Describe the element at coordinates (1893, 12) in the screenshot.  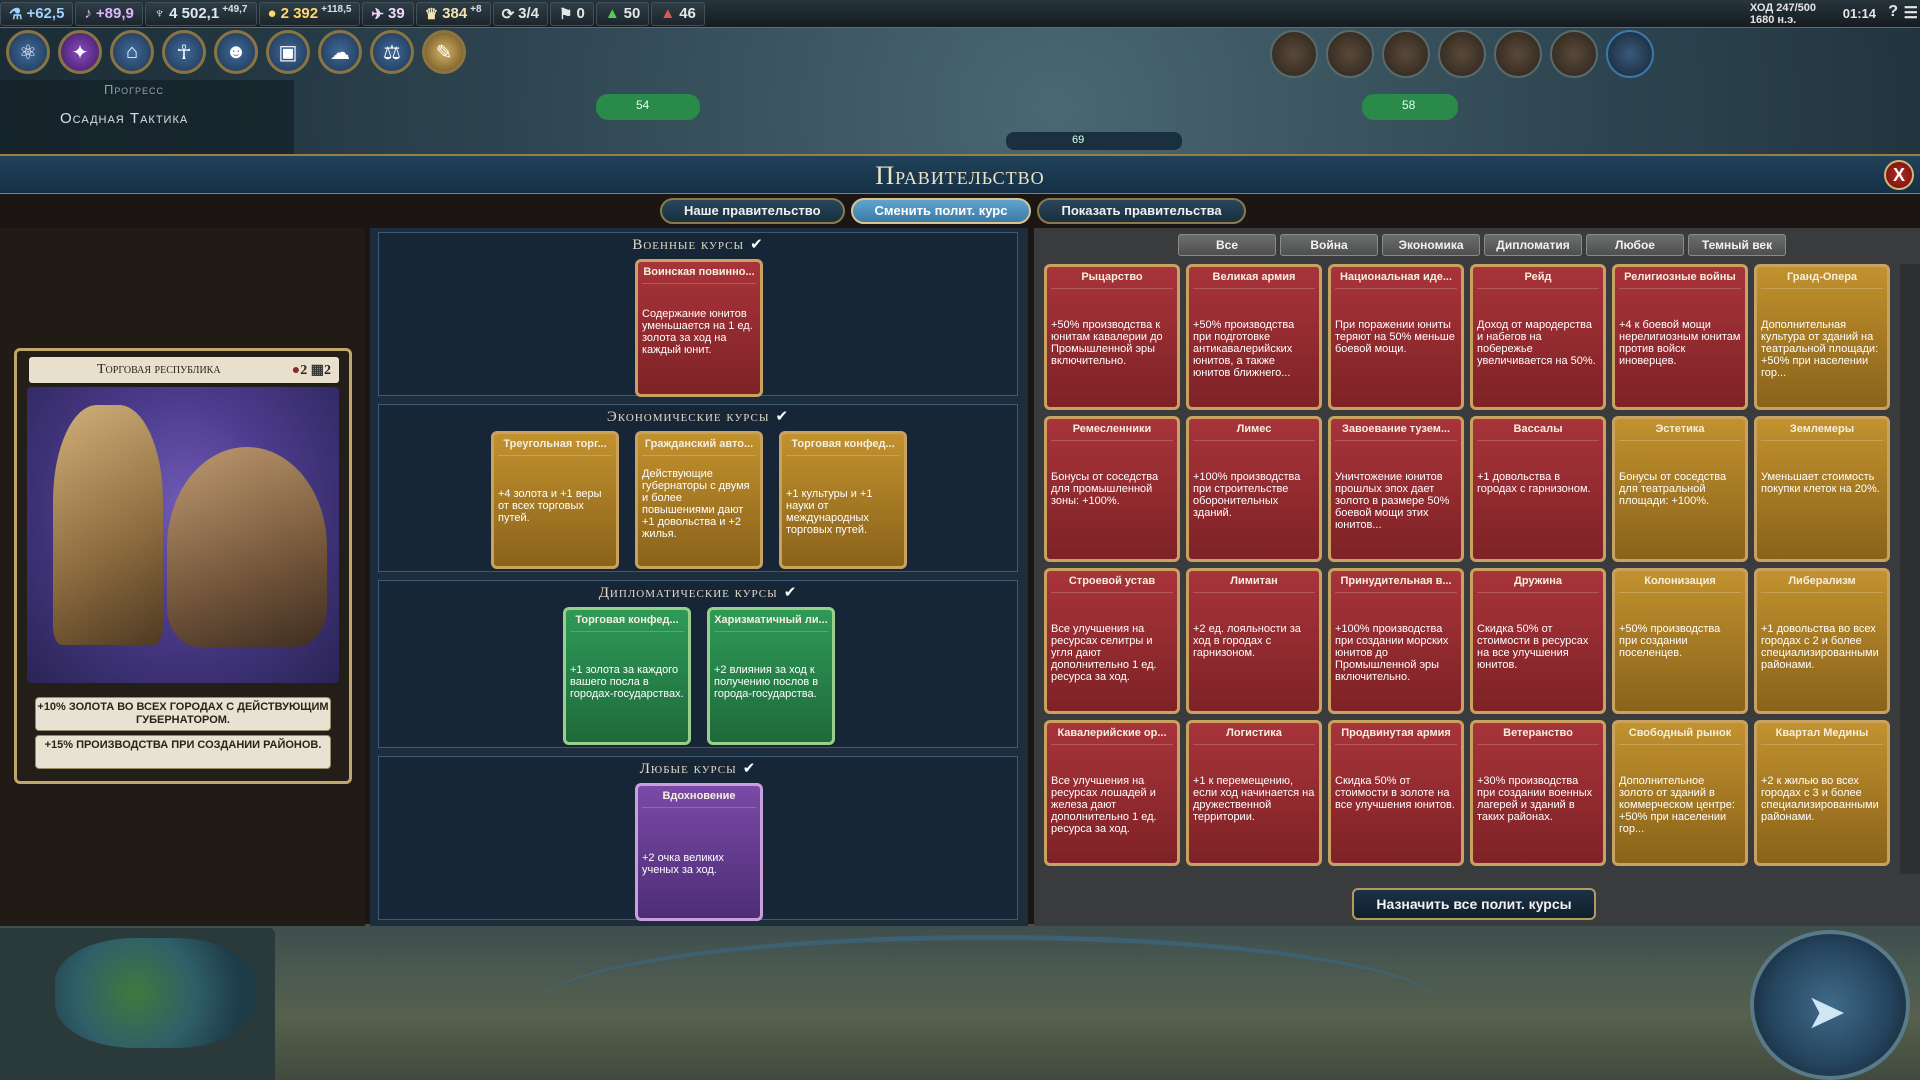
I see `help-icon: ?` at that location.